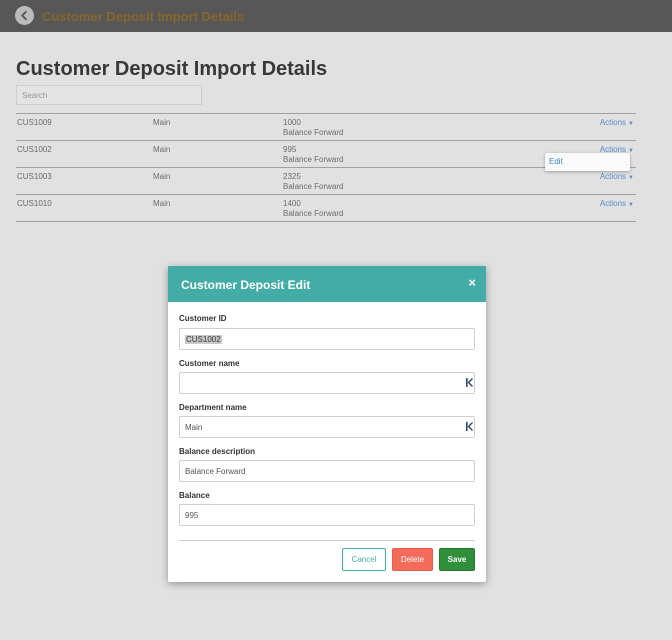 Image resolution: width=672 pixels, height=640 pixels. I want to click on save-button: Save, so click(457, 559).